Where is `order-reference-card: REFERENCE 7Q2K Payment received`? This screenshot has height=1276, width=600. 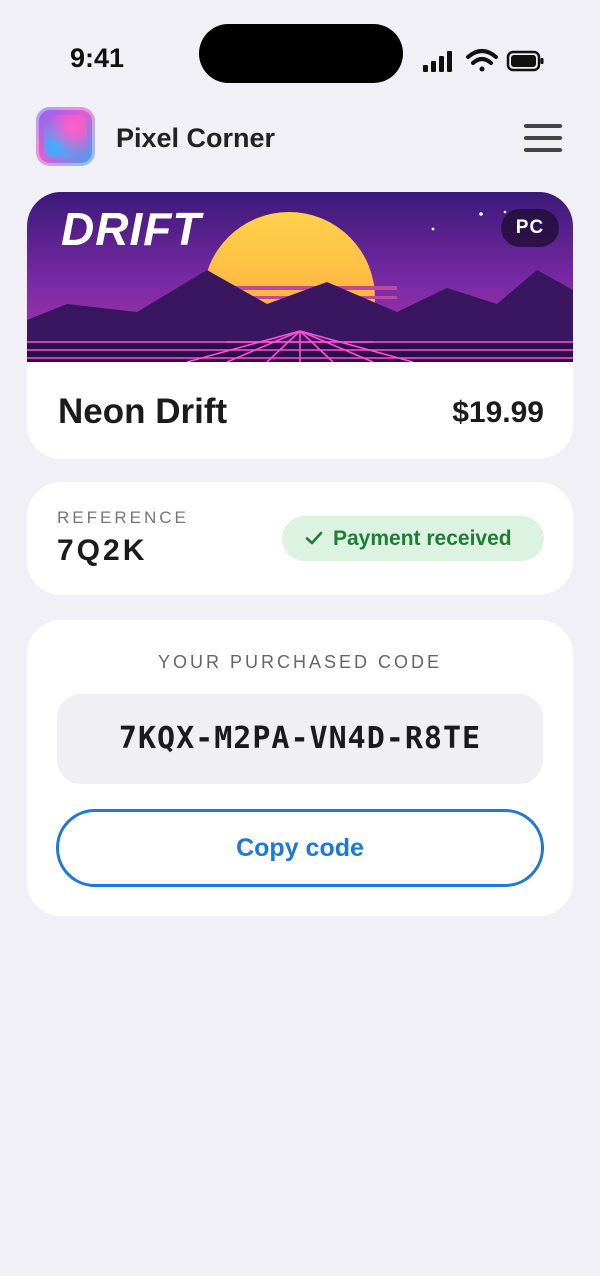
order-reference-card: REFERENCE 7Q2K Payment received is located at coordinates (300, 538).